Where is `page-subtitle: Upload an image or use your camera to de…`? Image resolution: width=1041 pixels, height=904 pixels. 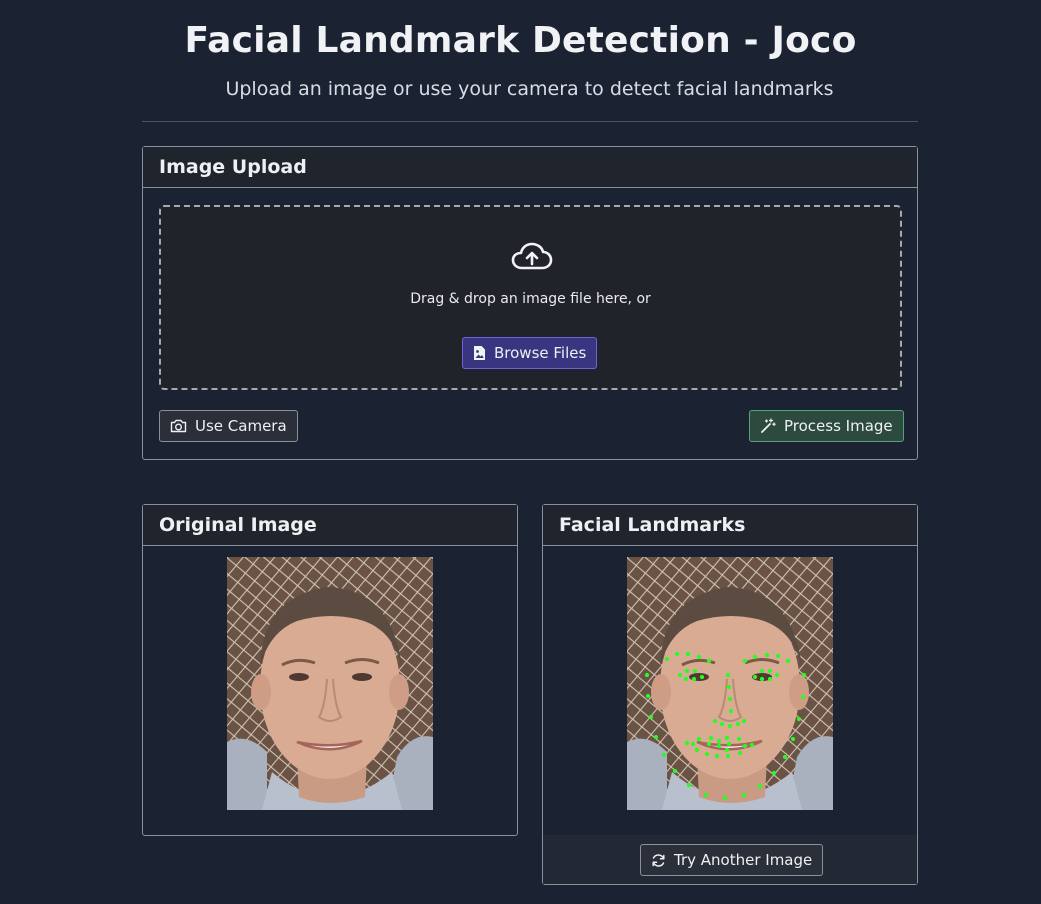
page-subtitle: Upload an image or use your camera to de… is located at coordinates (529, 89).